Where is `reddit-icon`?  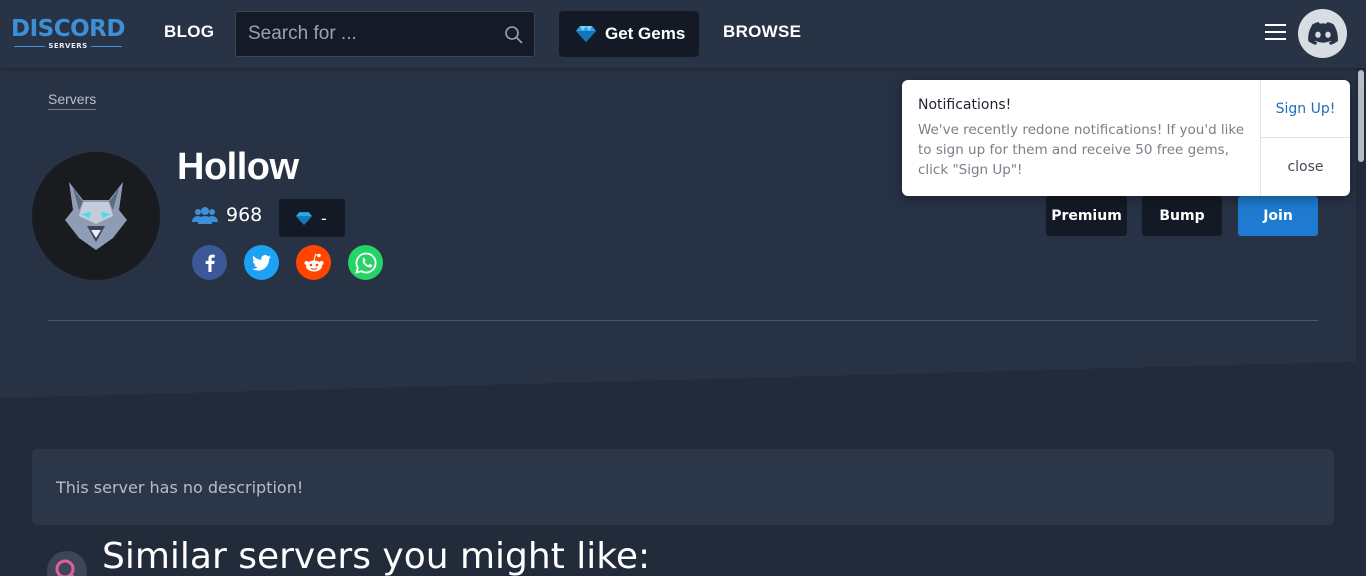
reddit-icon is located at coordinates (313, 262).